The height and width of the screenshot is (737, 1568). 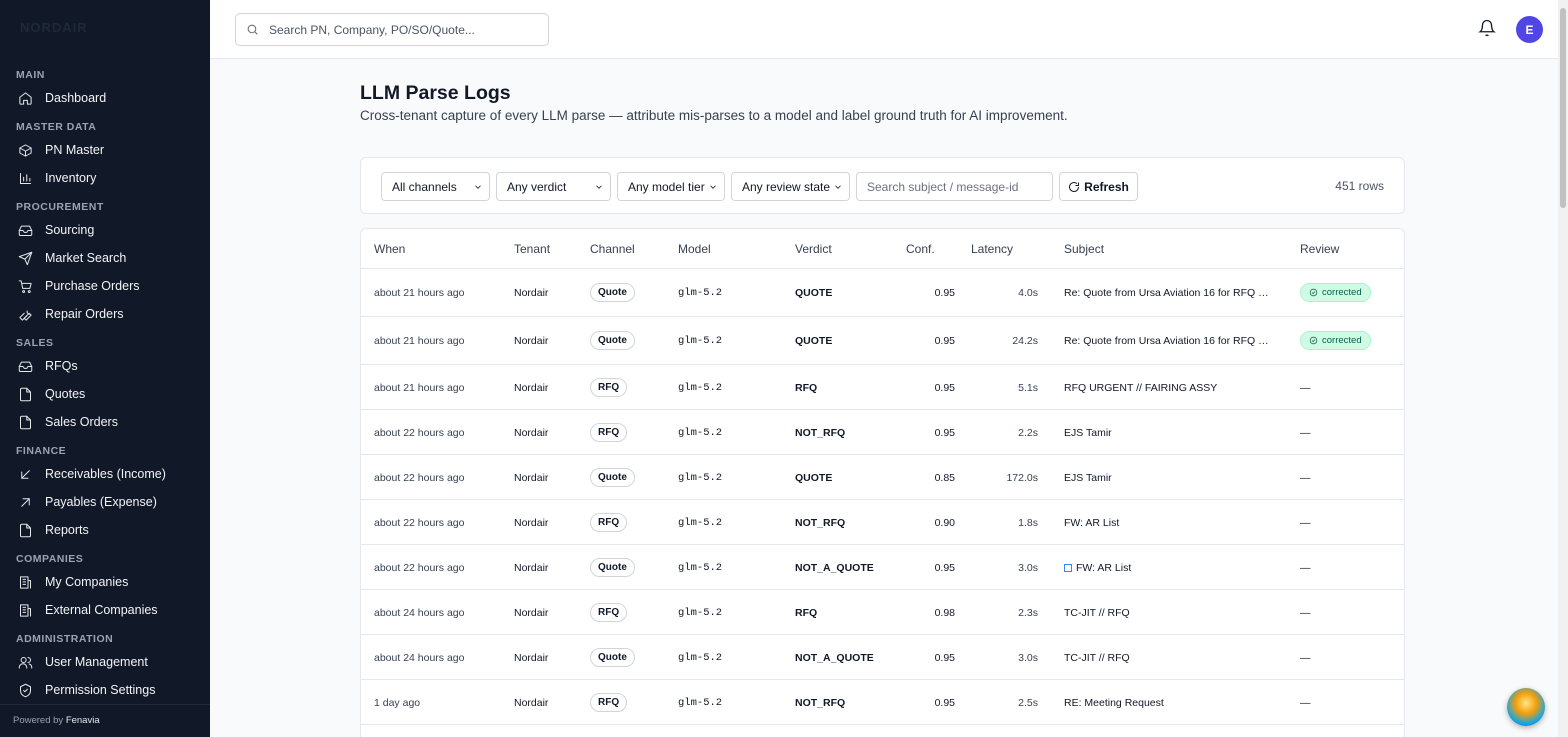 I want to click on sidebar-item-reports: Reports, so click(x=105, y=530).